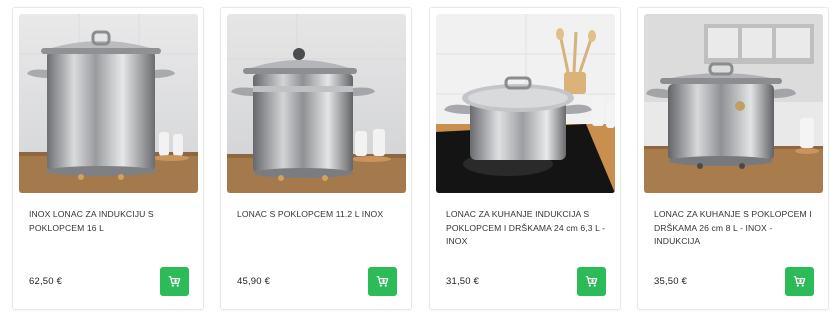  I want to click on product-price: 62,50 €, so click(46, 281).